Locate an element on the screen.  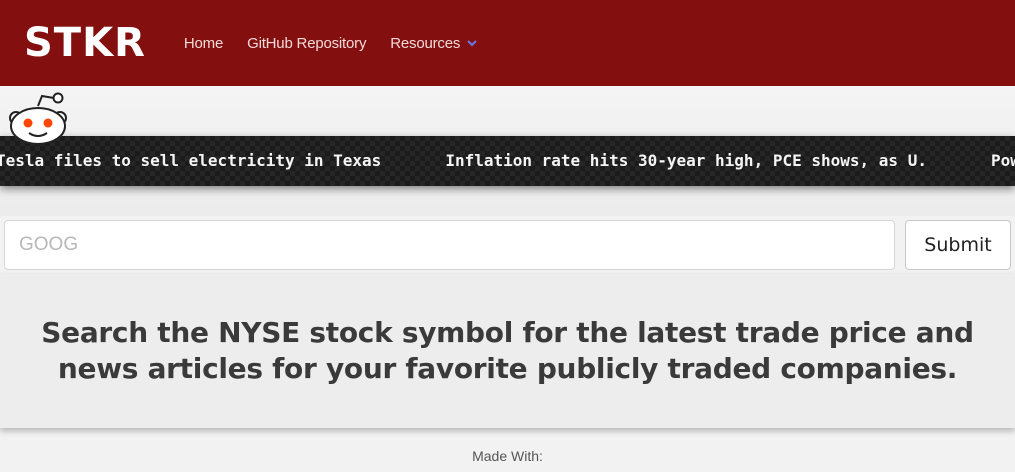
reddit-alien-icon is located at coordinates (38, 118).